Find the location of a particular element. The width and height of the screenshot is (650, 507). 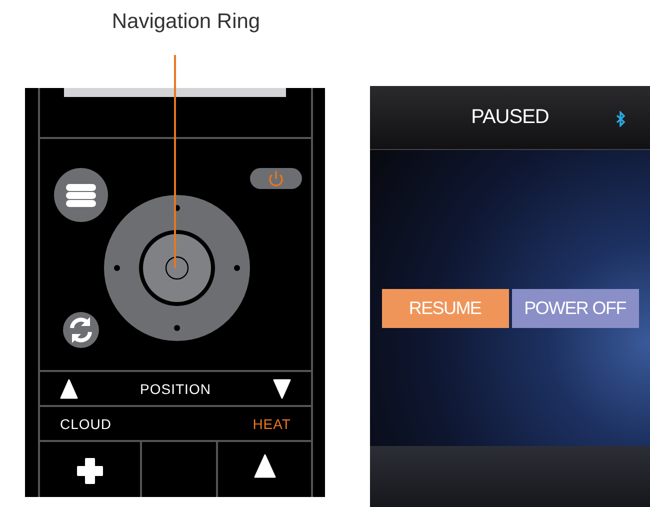

bluetooth-icon is located at coordinates (621, 119).